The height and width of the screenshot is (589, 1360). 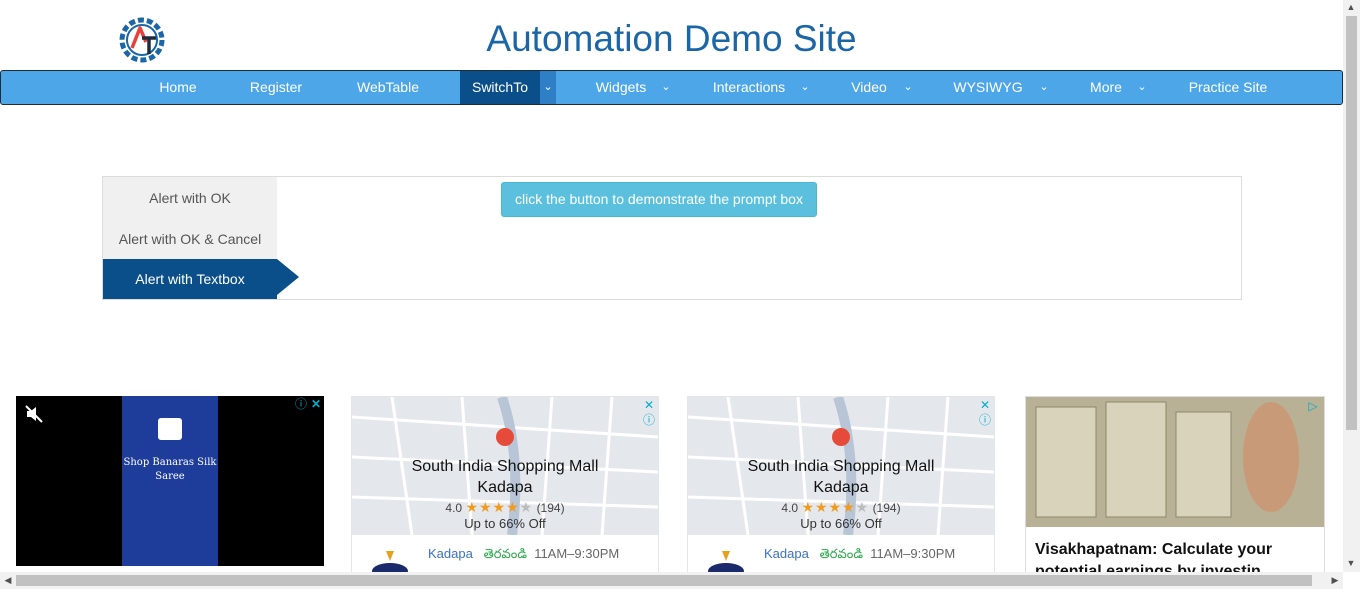 What do you see at coordinates (1351, 7) in the screenshot?
I see `scroll-up-icon: ▲` at bounding box center [1351, 7].